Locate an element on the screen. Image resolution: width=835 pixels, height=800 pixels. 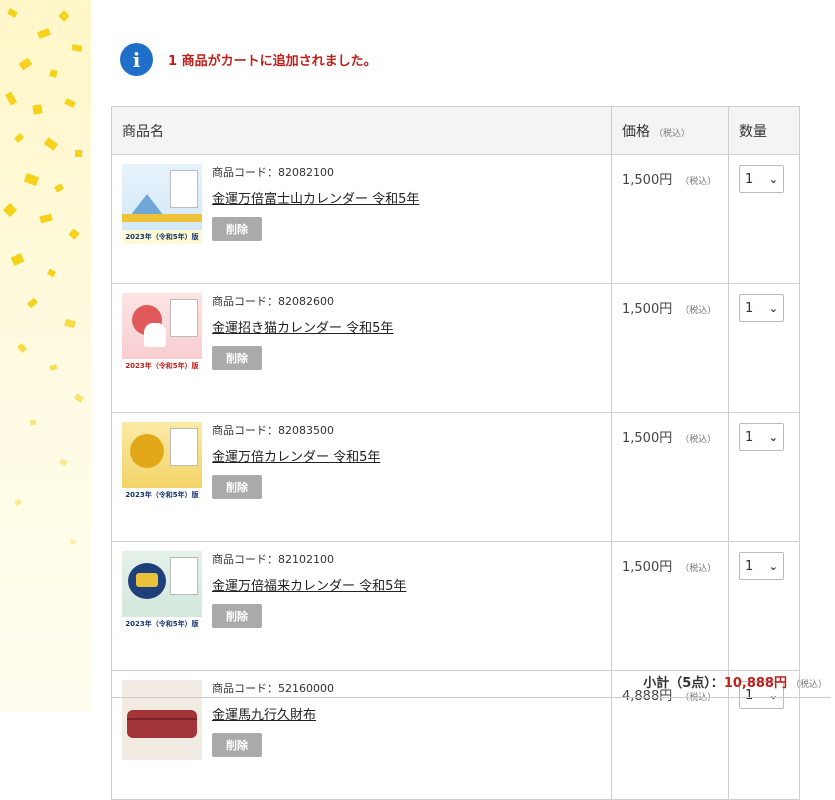
subtotal-label: 小計（5点）： is located at coordinates (683, 683).